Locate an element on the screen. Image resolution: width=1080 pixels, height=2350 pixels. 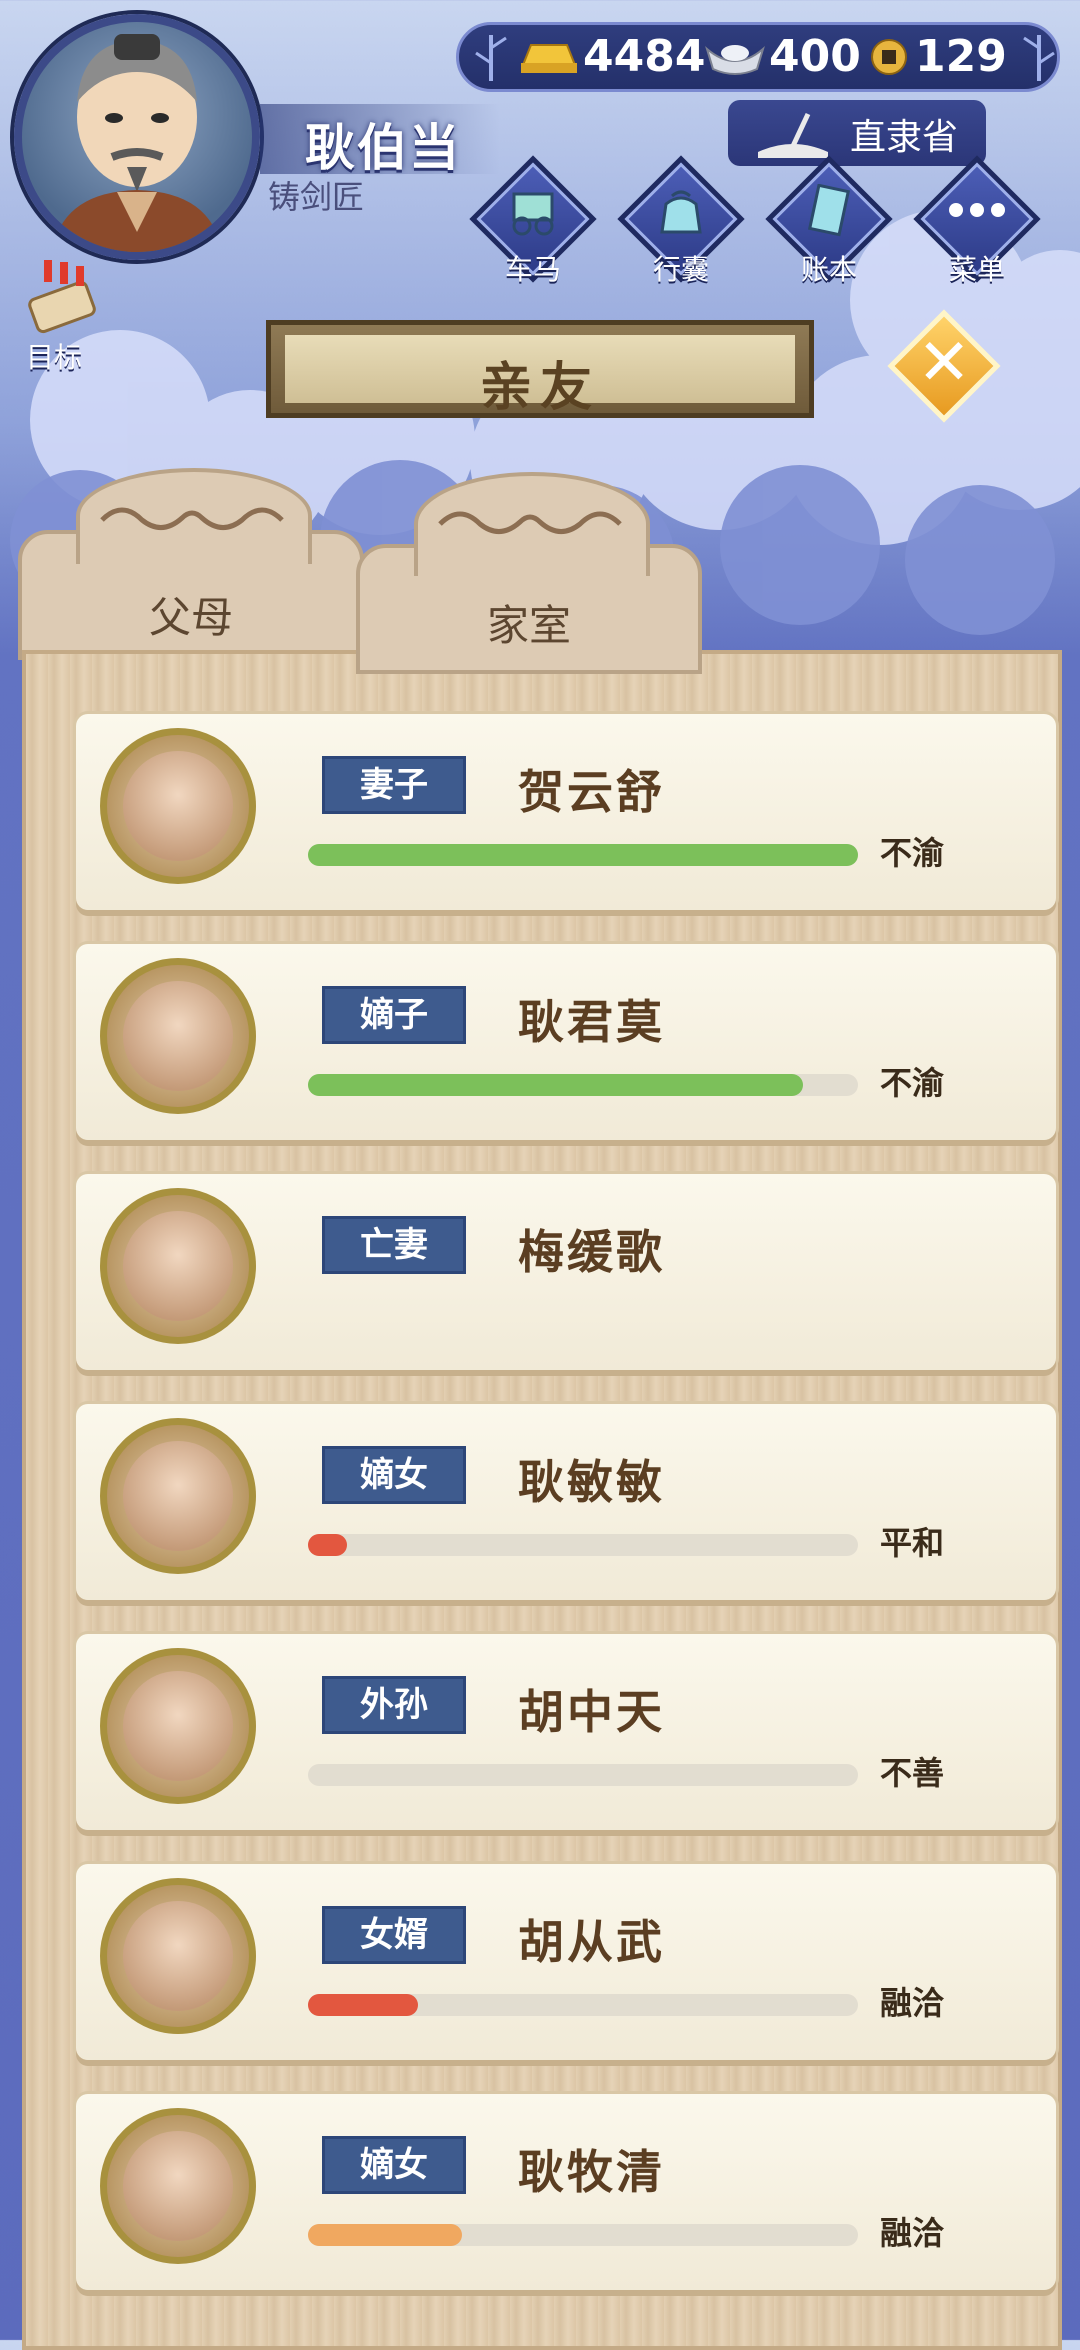
nav-ledger-button: 账本 is located at coordinates (829, 220).